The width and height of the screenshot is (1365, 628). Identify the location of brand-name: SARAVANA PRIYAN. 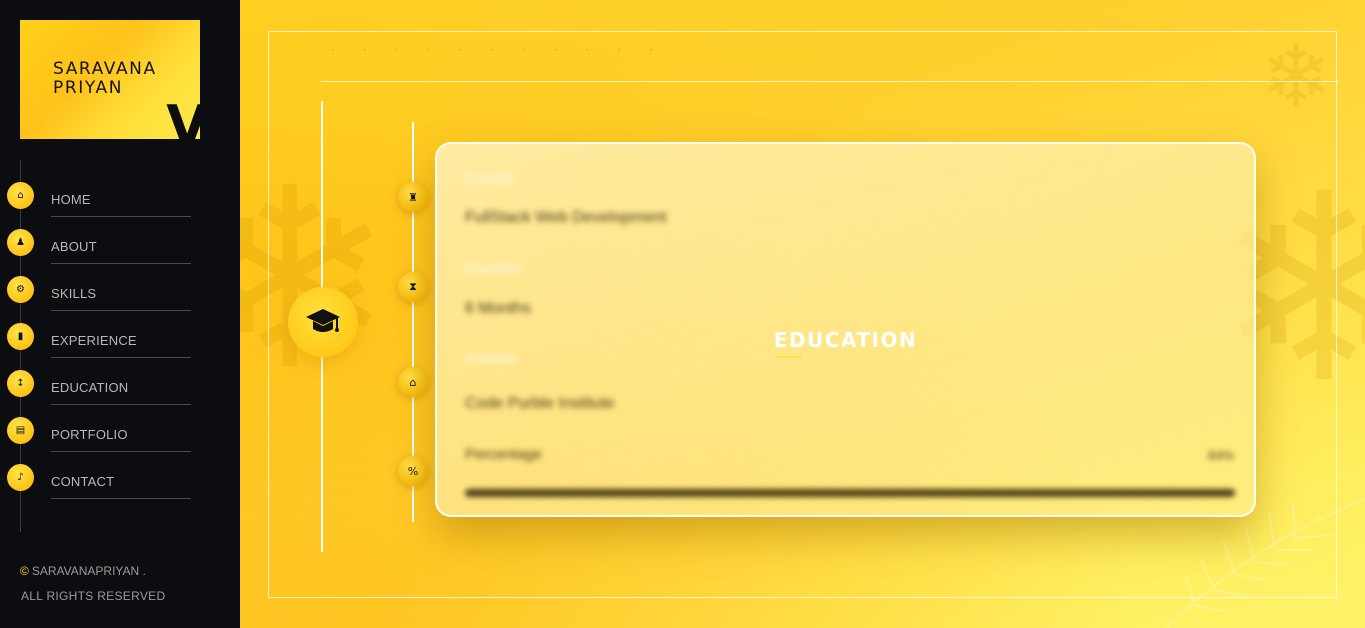
(105, 79).